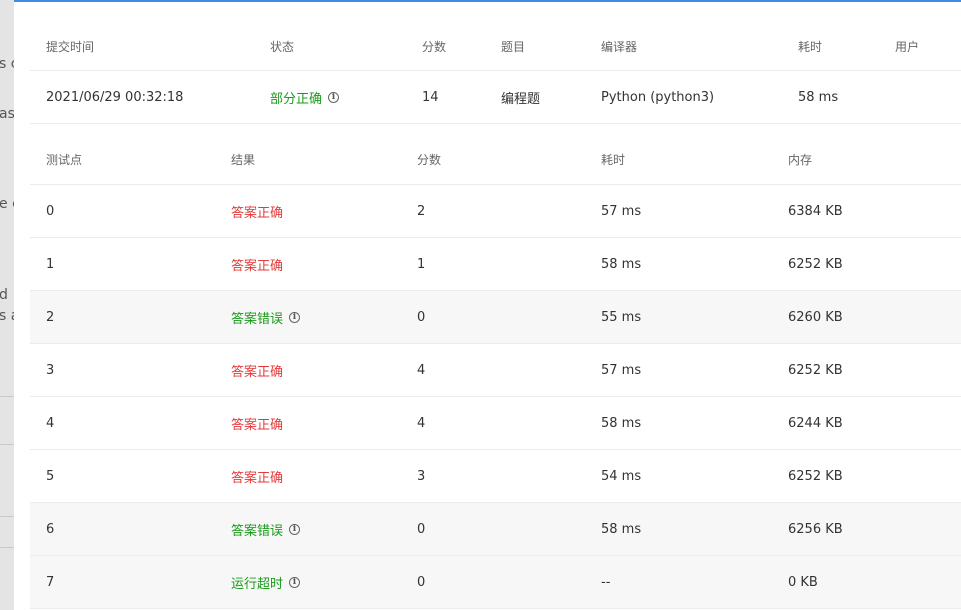 This screenshot has width=961, height=610. I want to click on test-score: 3, so click(421, 476).